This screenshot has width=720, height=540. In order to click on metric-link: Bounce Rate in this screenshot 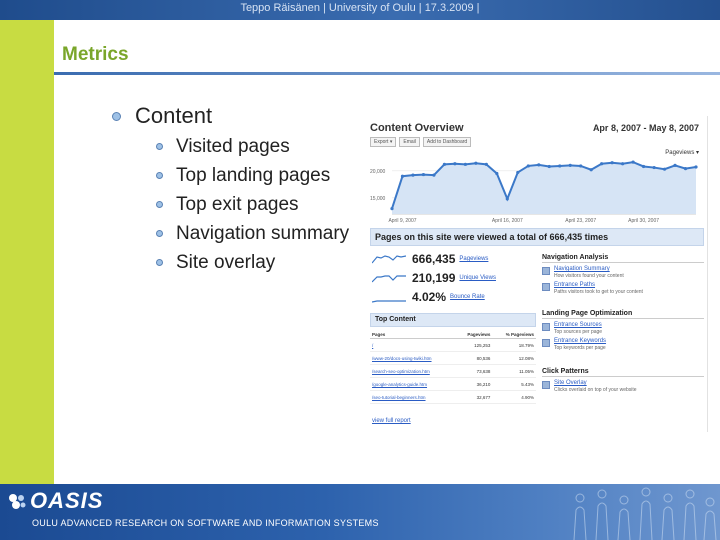, I will do `click(467, 297)`.